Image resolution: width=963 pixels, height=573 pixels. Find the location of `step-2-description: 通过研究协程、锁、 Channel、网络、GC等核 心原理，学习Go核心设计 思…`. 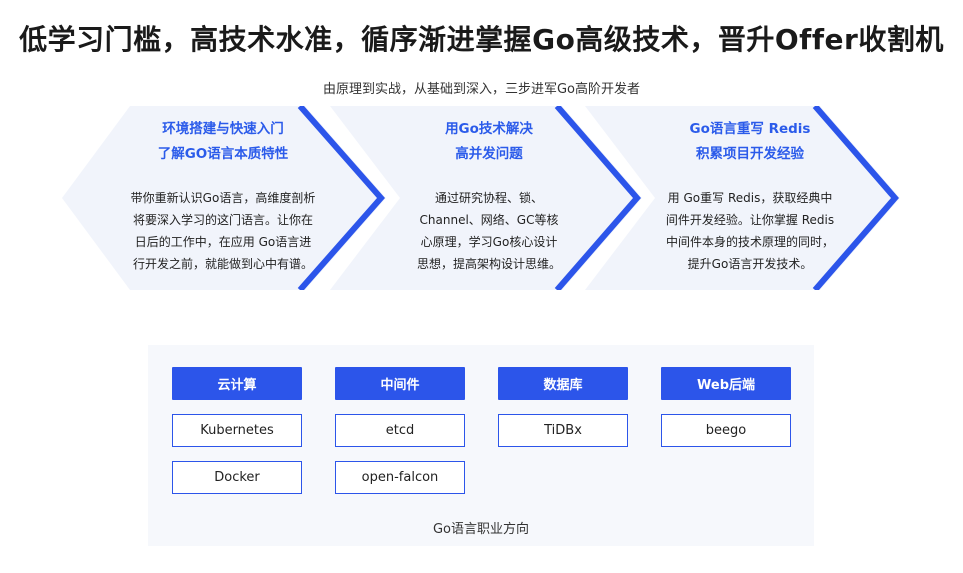

step-2-description: 通过研究协程、锁、 Channel、网络、GC等核 心原理，学习Go核心设计 思… is located at coordinates (489, 231).